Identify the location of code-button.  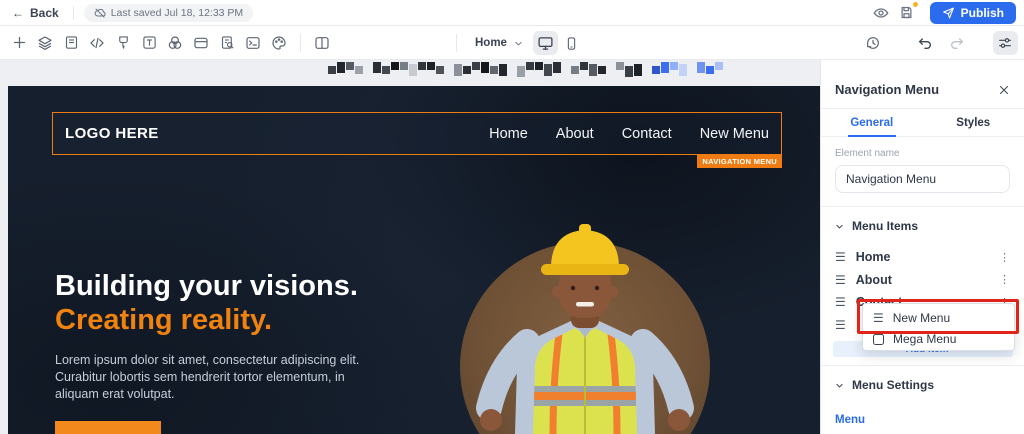
(97, 43).